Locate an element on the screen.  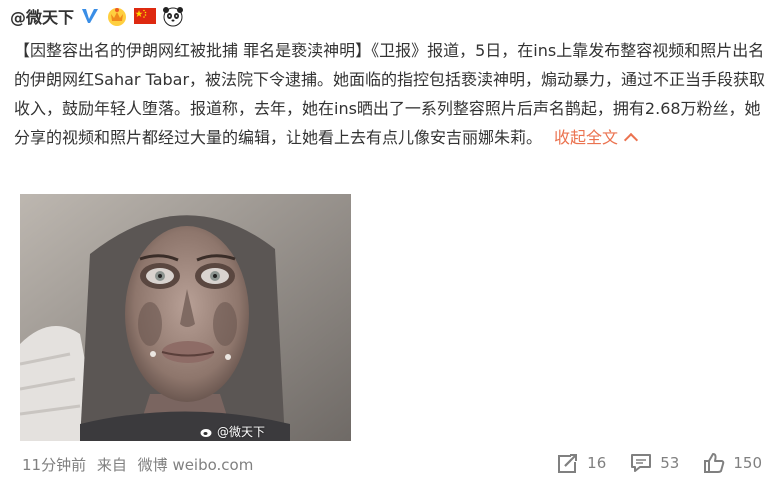
post-time: 11分钟前 is located at coordinates (54, 465).